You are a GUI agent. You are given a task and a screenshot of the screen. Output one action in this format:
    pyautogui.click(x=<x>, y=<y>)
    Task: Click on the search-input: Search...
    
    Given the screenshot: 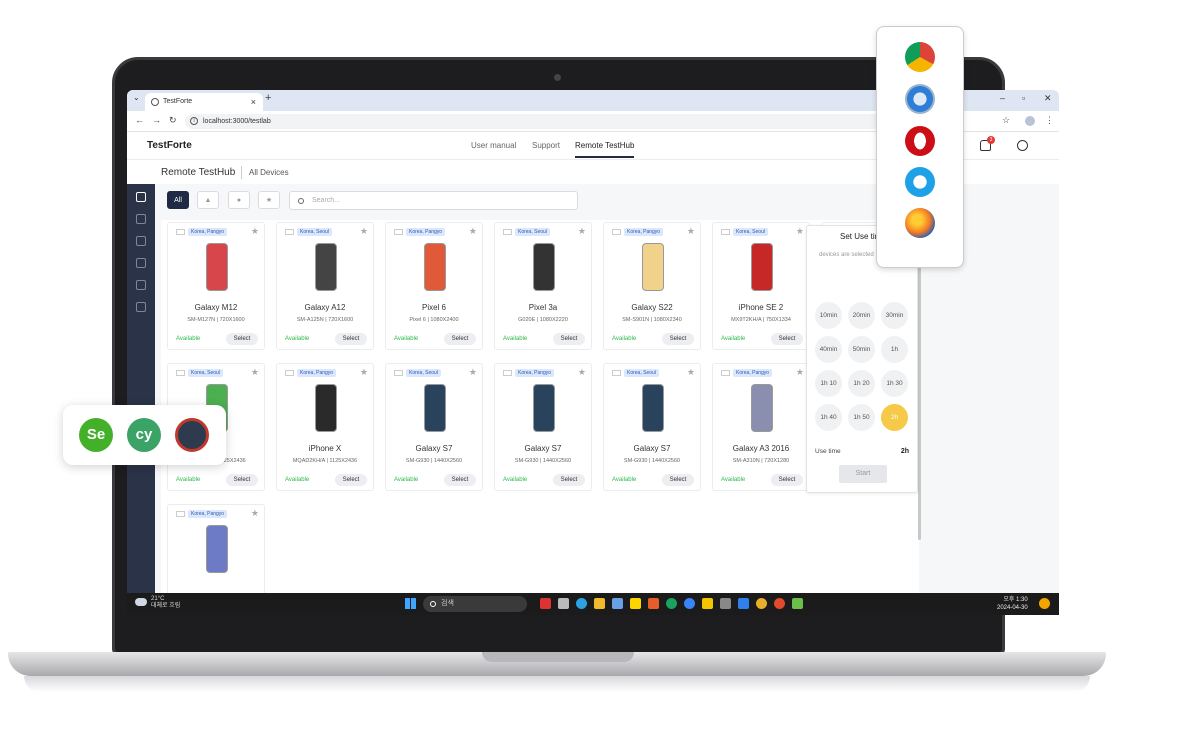 What is the action you would take?
    pyautogui.click(x=433, y=200)
    